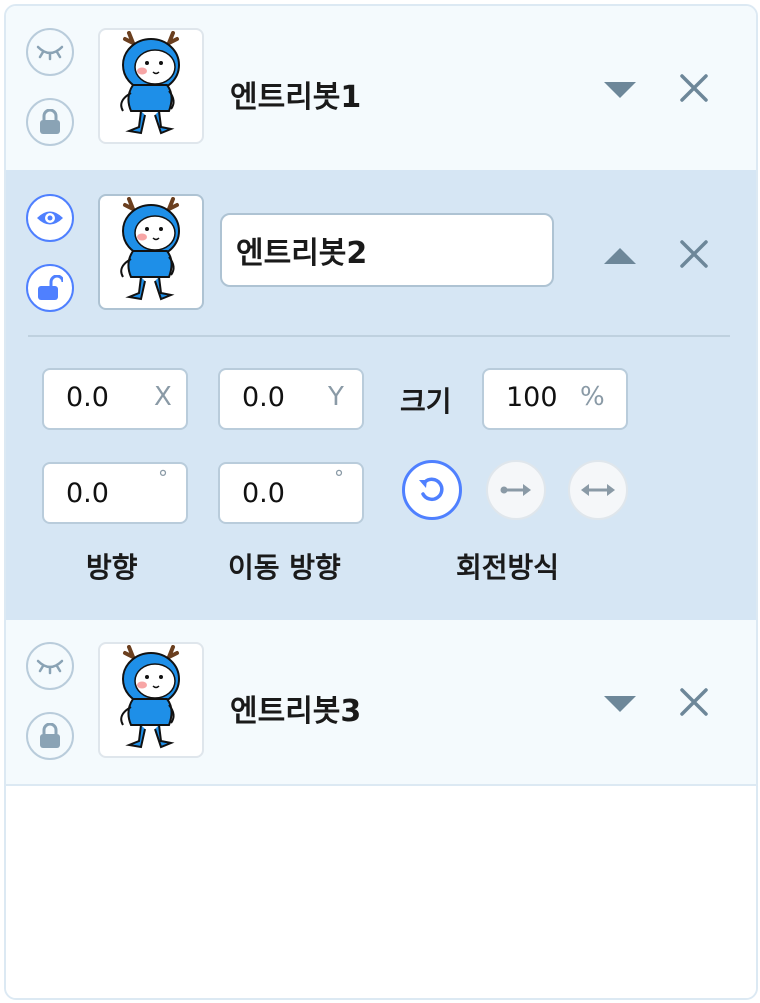  I want to click on y-position-field: 0.0 Y, so click(291, 399).